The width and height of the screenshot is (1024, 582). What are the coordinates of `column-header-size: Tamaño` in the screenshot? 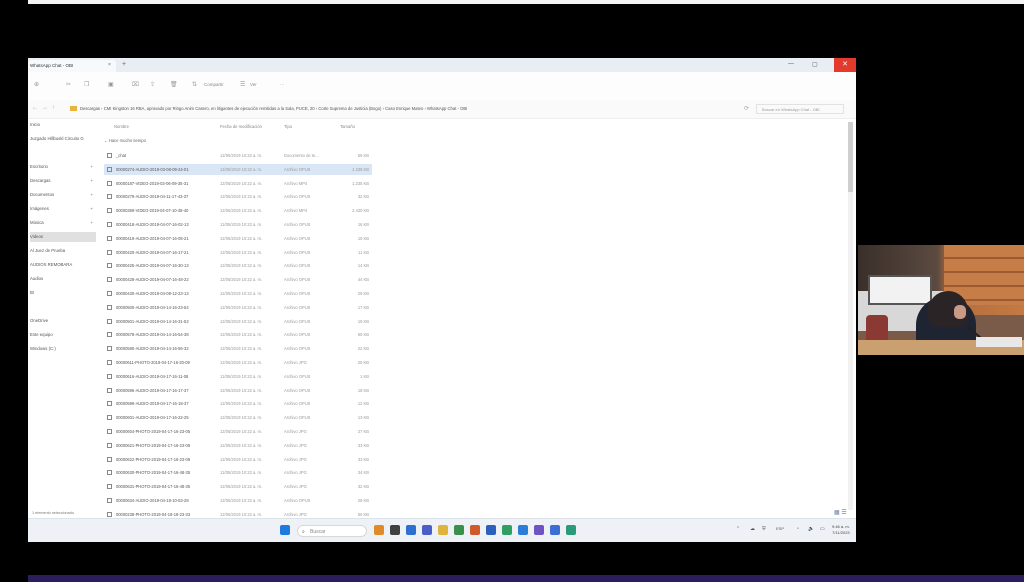 It's located at (347, 126).